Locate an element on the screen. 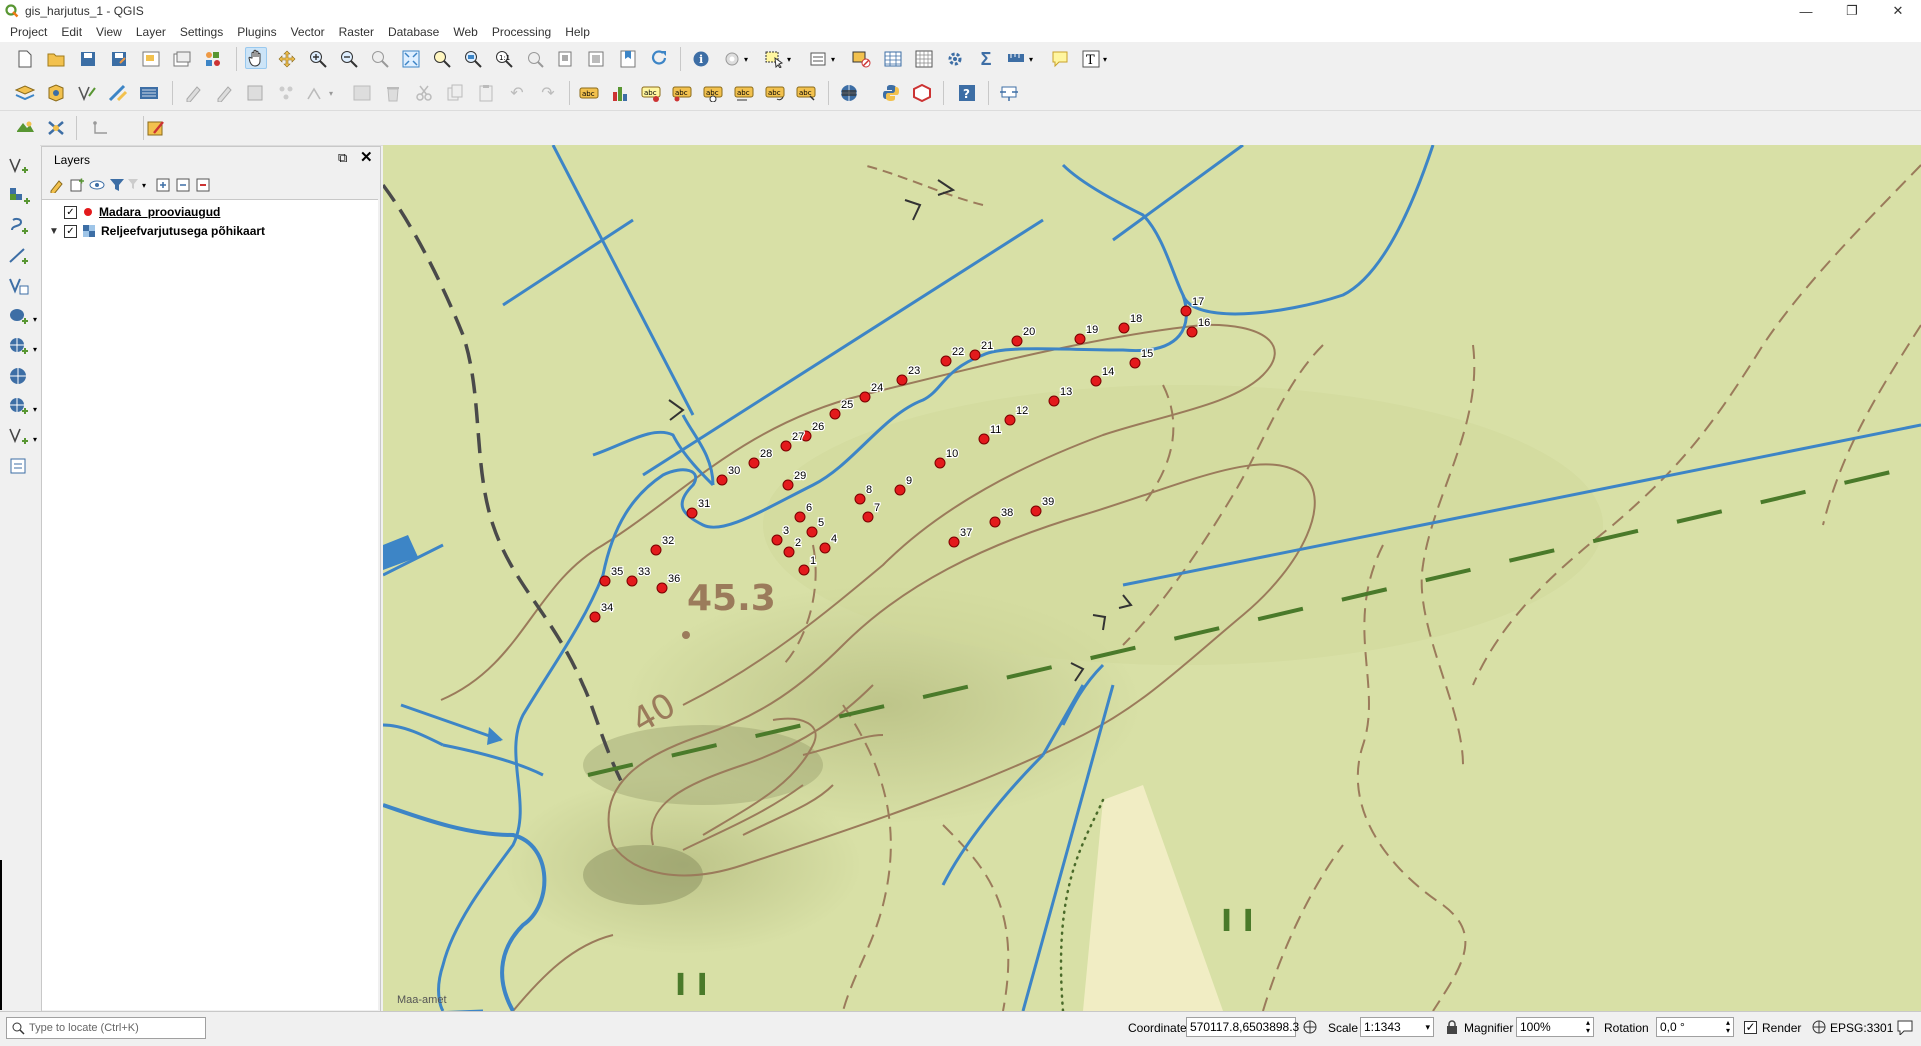 The height and width of the screenshot is (1046, 1921). add-group-icon is located at coordinates (77, 185).